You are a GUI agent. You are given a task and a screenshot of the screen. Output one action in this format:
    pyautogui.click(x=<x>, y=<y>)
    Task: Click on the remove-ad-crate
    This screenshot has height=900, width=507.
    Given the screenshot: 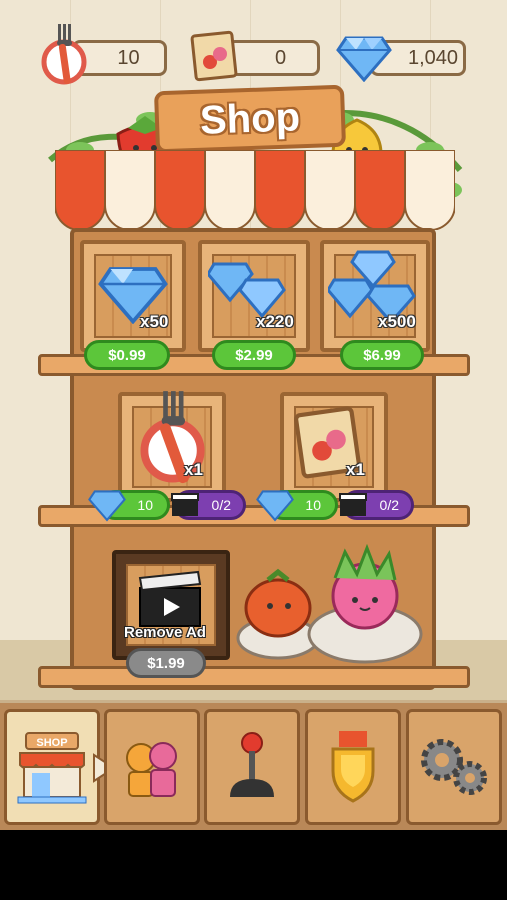 What is the action you would take?
    pyautogui.click(x=171, y=605)
    